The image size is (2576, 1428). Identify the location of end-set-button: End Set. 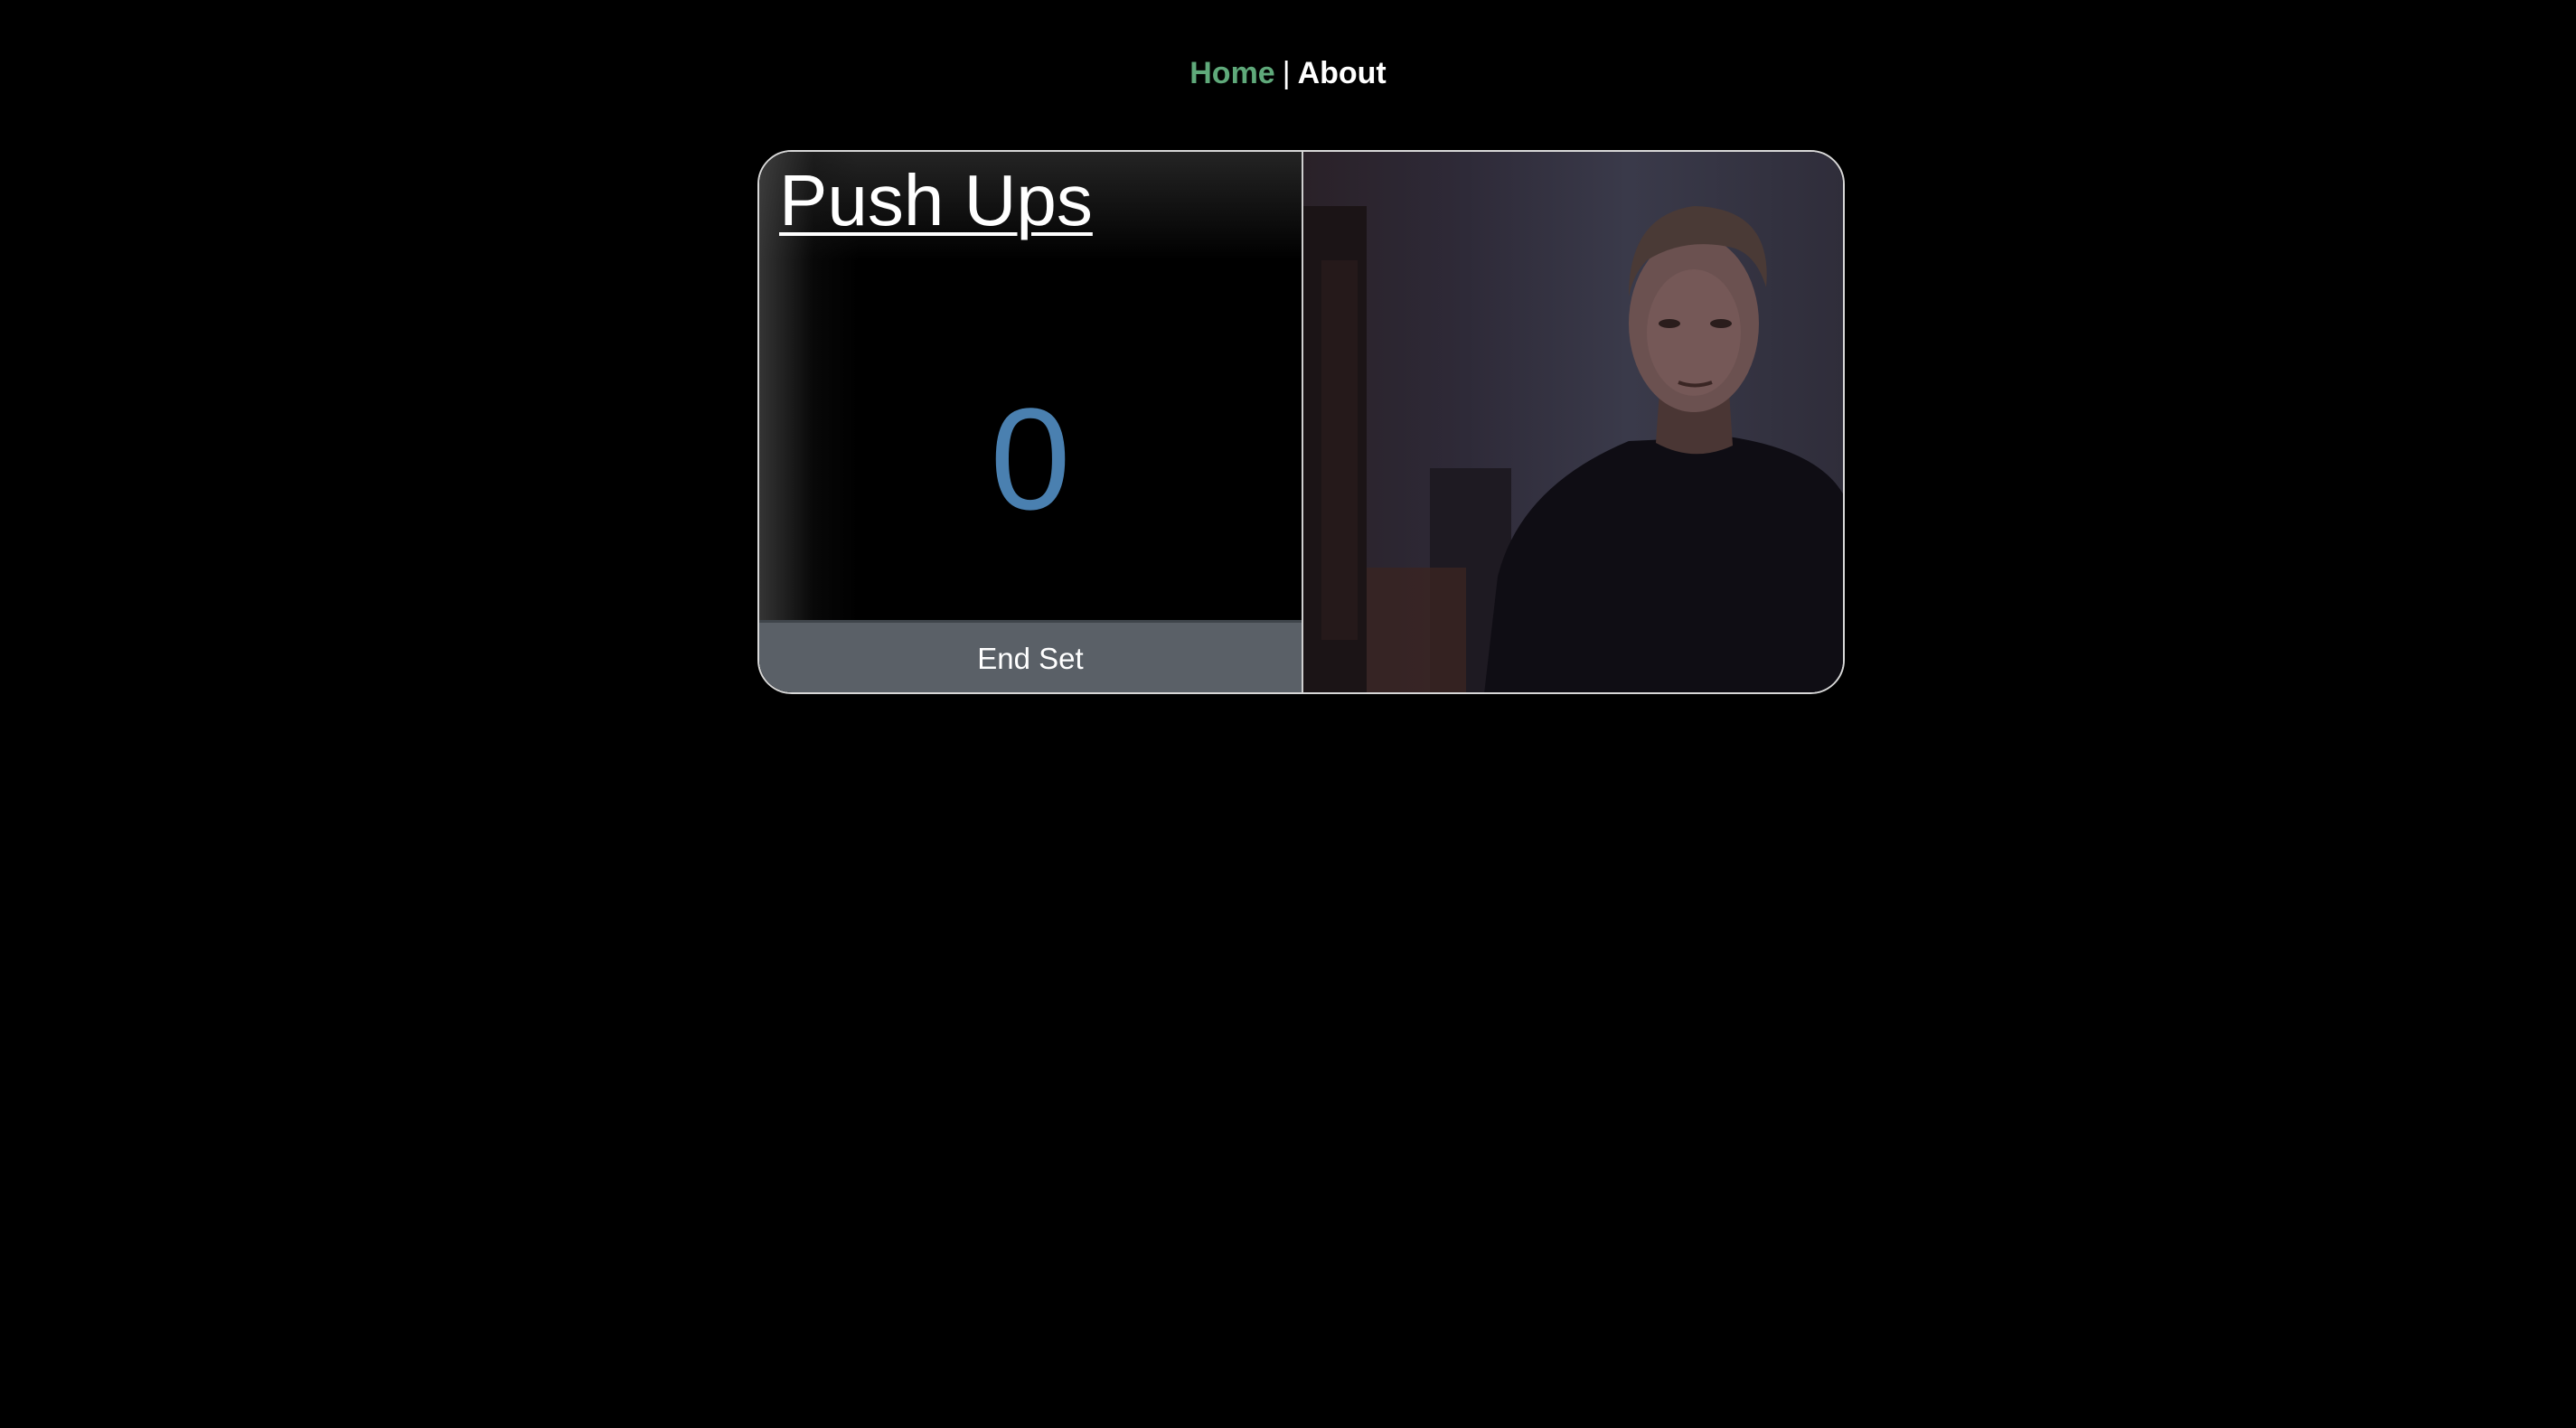
(1030, 656).